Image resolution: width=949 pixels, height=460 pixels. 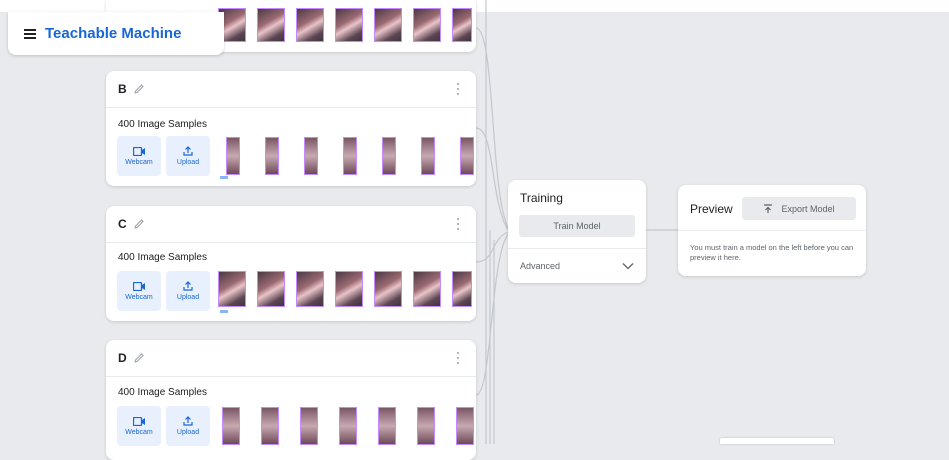 What do you see at coordinates (122, 224) in the screenshot?
I see `class-name: C` at bounding box center [122, 224].